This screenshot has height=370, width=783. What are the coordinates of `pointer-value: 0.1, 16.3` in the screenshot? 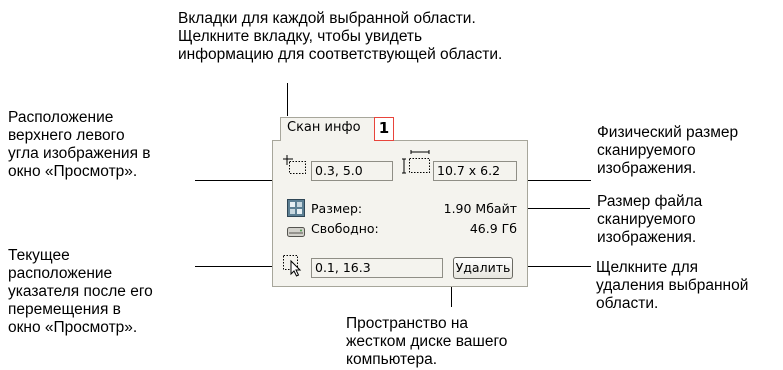 It's located at (343, 267).